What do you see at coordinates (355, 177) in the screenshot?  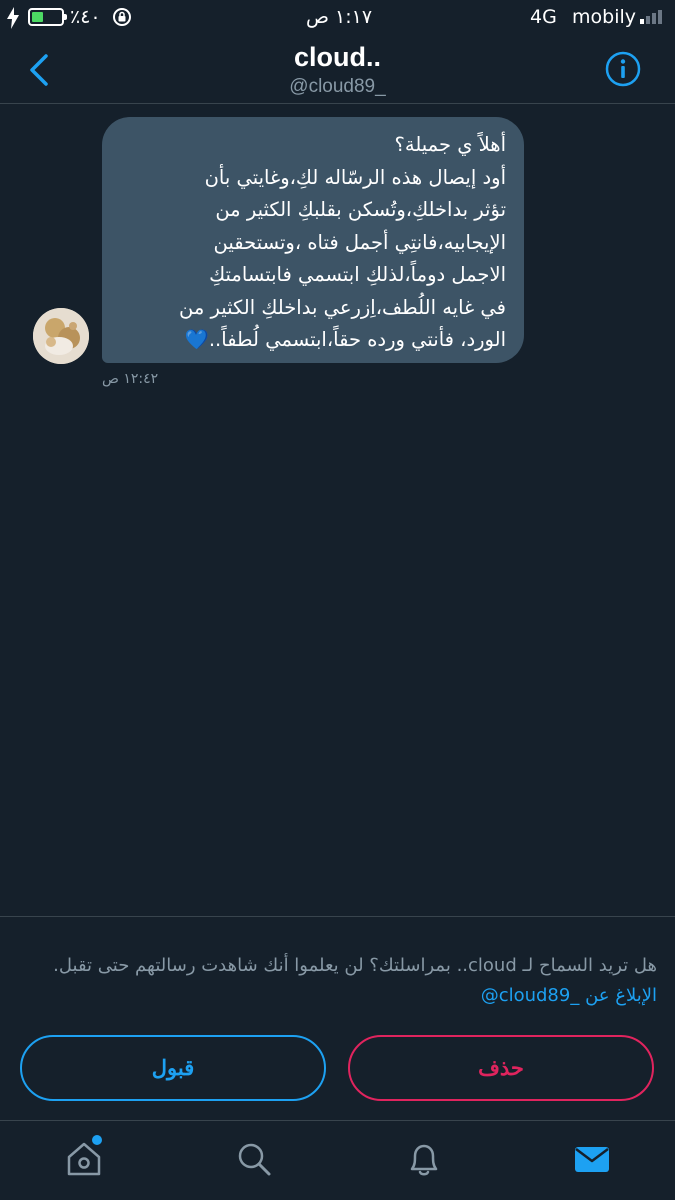 I see `message-line: أود إيصال هذه الرسّاله لكِ،وغايتي بأن` at bounding box center [355, 177].